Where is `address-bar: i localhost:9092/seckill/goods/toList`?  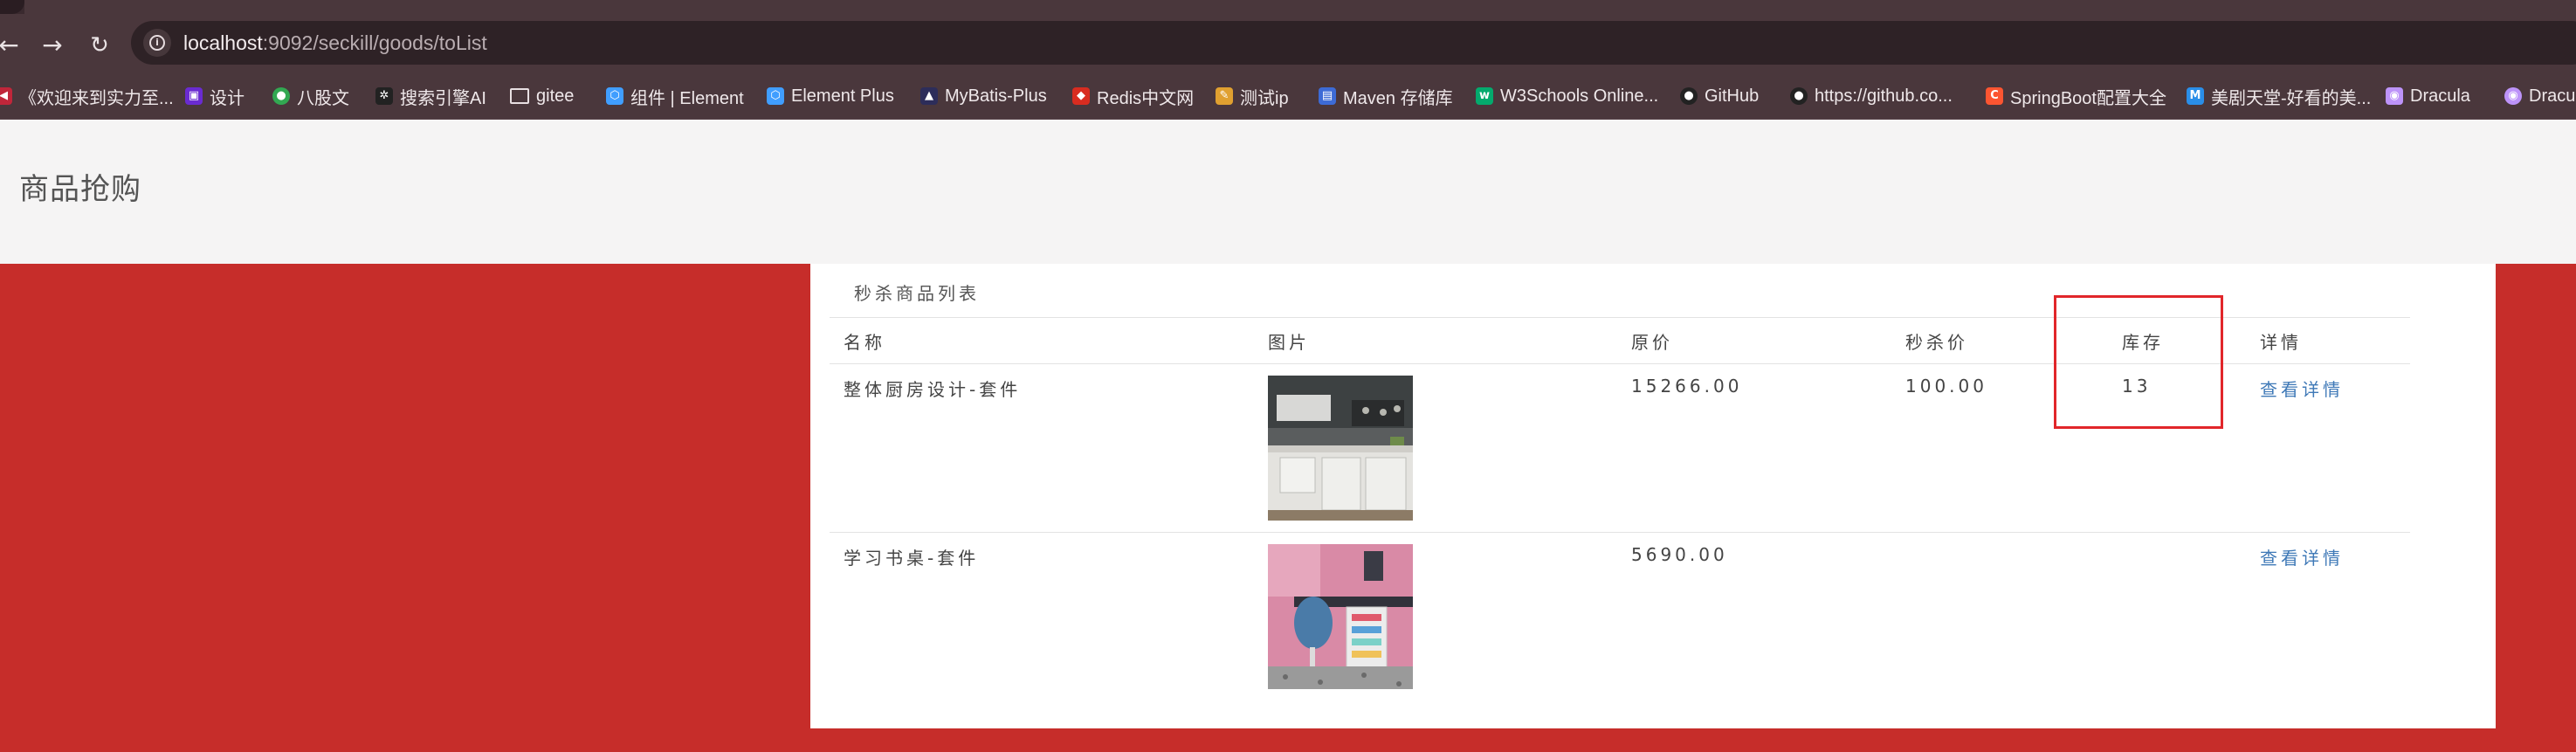 address-bar: i localhost:9092/seckill/goods/toList is located at coordinates (1353, 43).